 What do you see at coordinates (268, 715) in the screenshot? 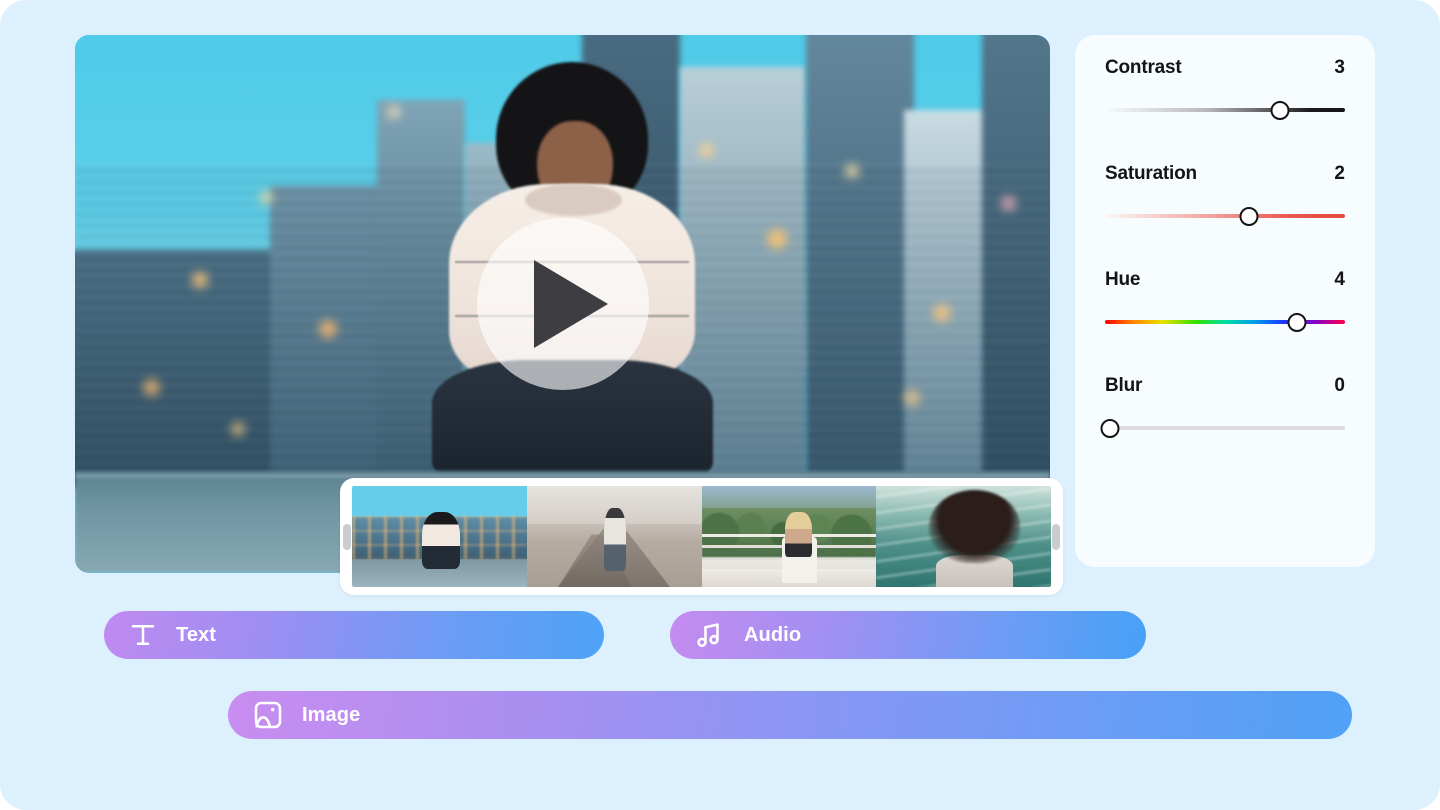
I see `picture-icon` at bounding box center [268, 715].